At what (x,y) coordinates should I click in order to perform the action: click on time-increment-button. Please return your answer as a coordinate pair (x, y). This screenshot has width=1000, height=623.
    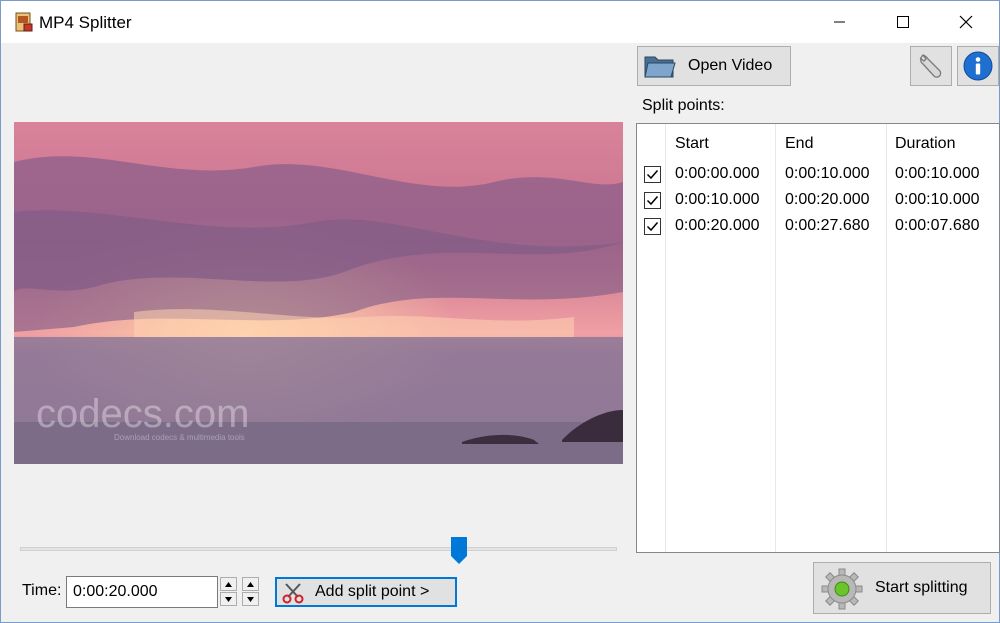
    Looking at the image, I should click on (228, 584).